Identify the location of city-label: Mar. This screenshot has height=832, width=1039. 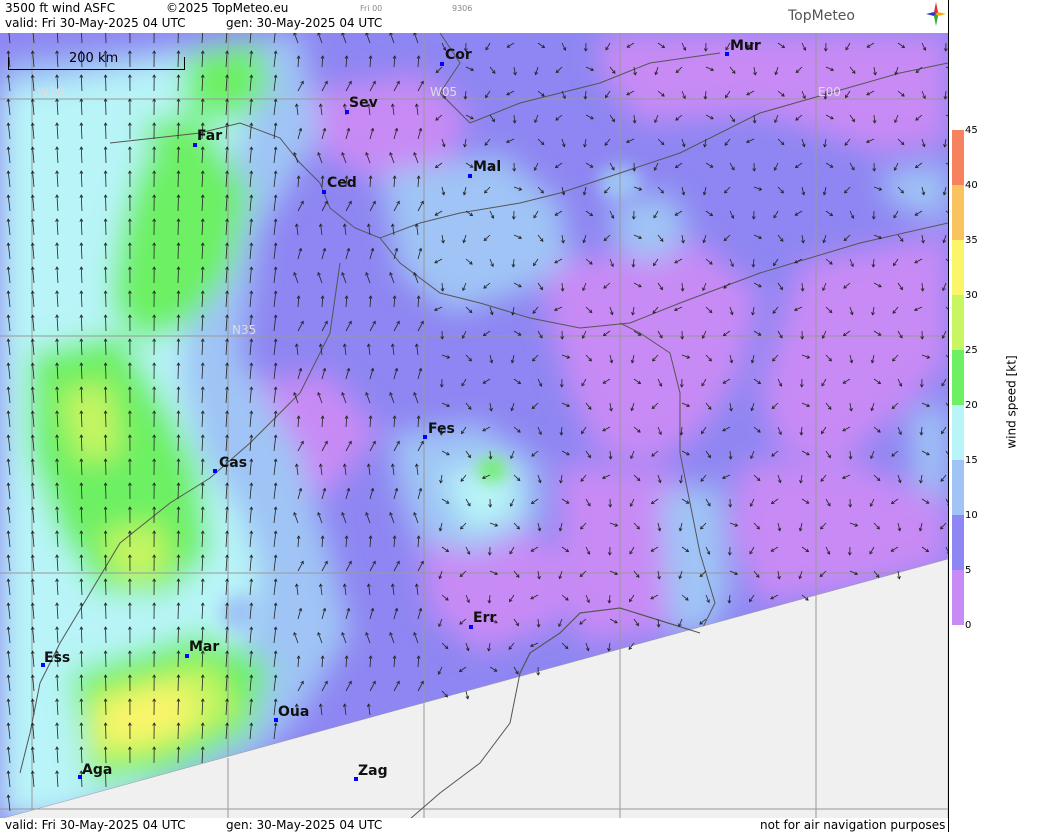
(204, 647).